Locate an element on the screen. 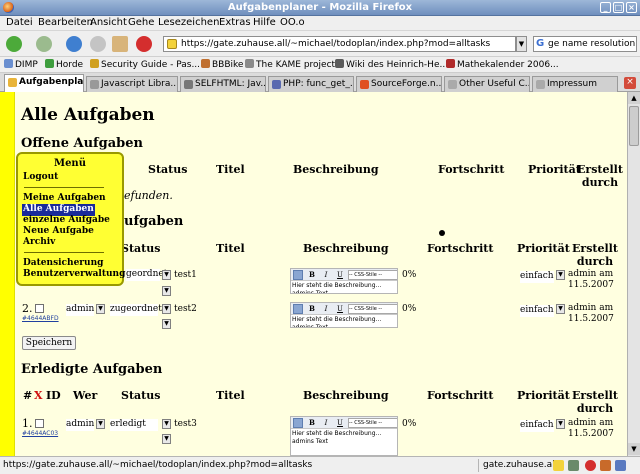 Image resolution: width=640 pixels, height=474 pixels. created-date: 11.5.2007 is located at coordinates (591, 285).